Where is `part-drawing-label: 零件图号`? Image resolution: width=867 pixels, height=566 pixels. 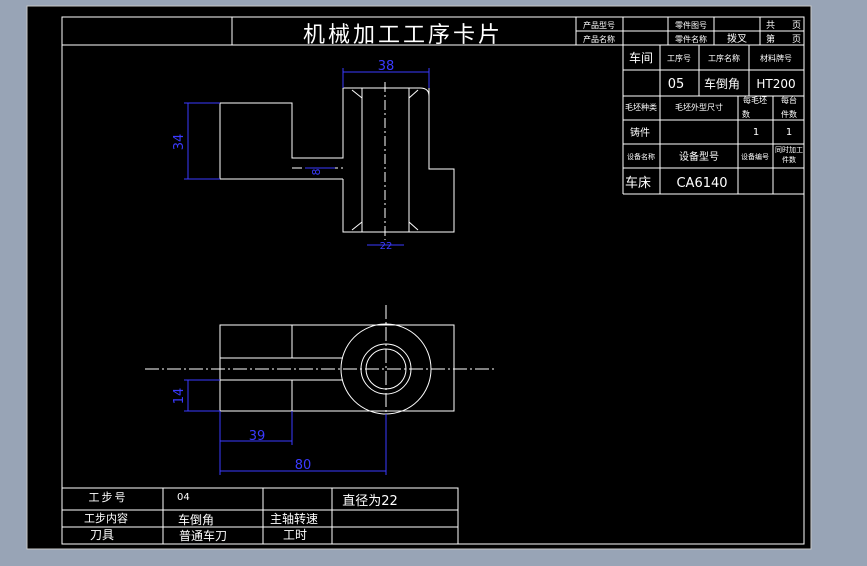 part-drawing-label: 零件图号 is located at coordinates (691, 25).